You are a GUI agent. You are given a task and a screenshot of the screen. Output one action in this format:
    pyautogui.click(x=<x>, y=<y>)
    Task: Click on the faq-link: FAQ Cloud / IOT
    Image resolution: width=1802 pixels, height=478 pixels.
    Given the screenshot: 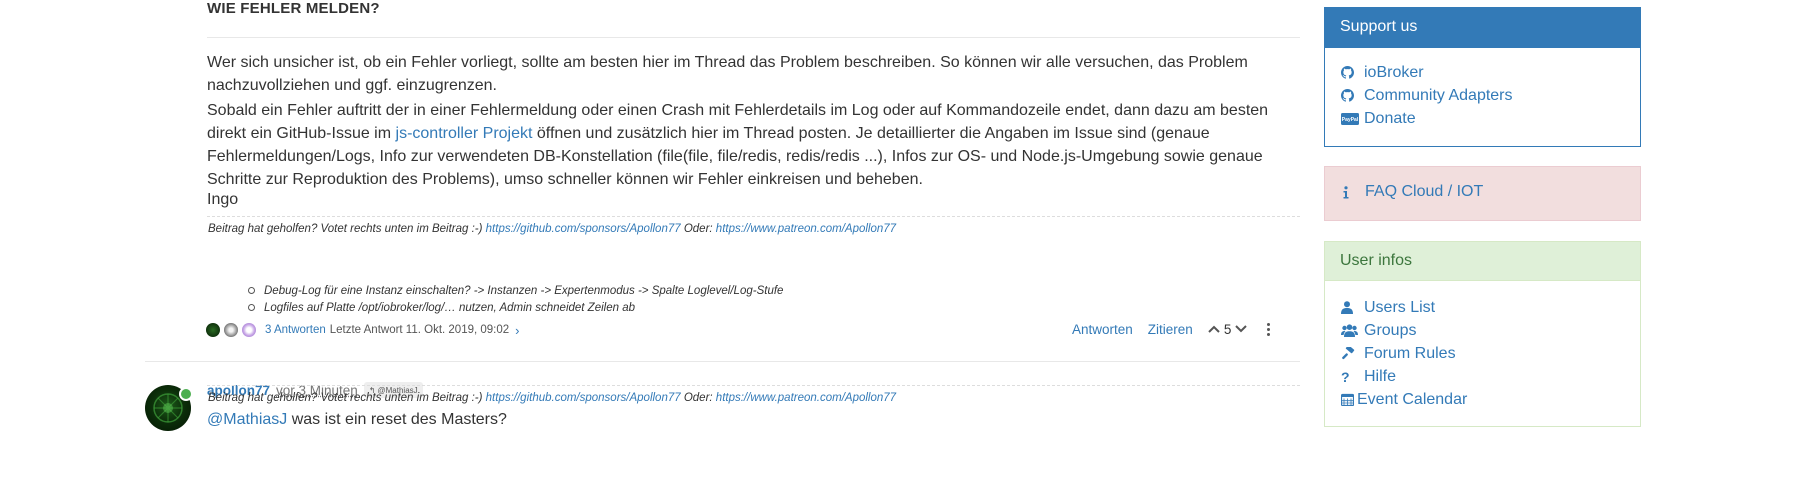 What is the action you would take?
    pyautogui.click(x=1412, y=192)
    